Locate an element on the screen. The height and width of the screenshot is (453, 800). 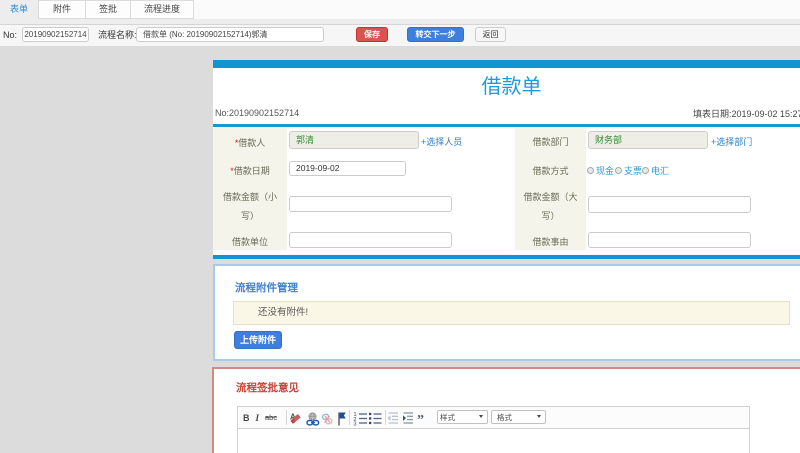
svg-text: 3 is located at coordinates (355, 425).